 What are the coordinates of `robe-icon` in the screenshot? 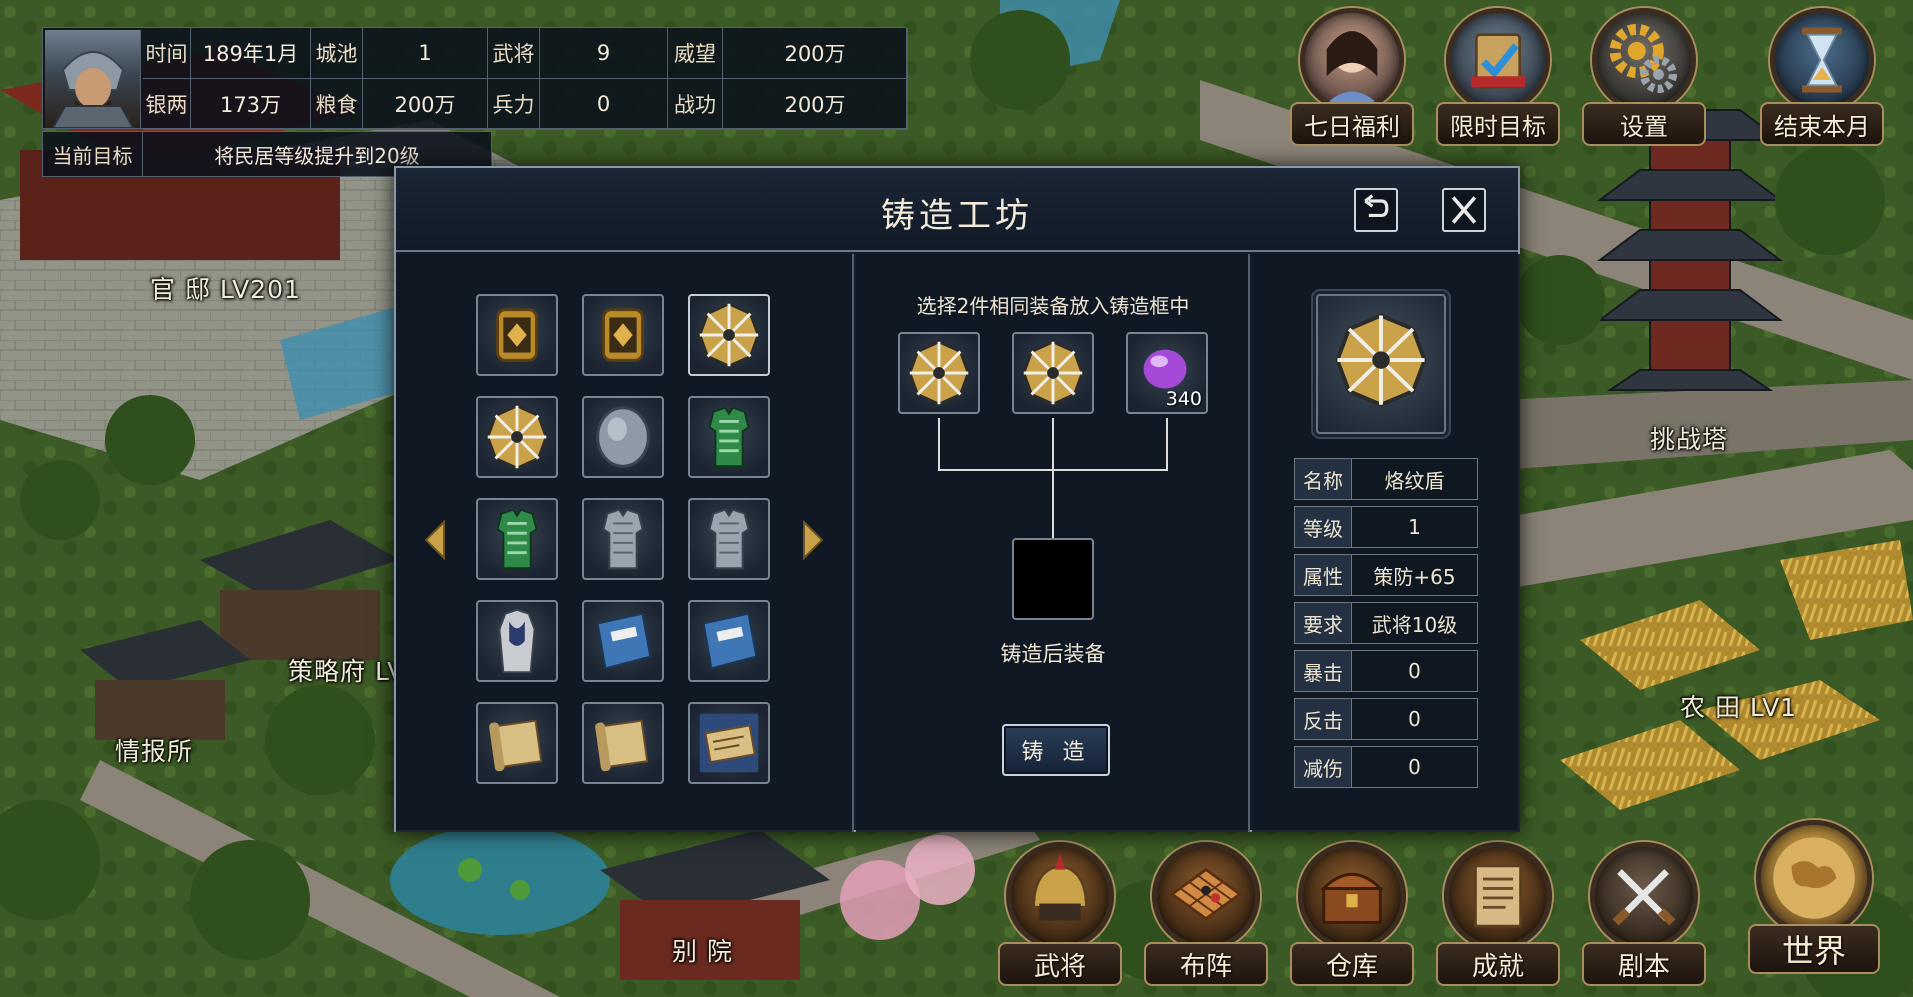 It's located at (517, 641).